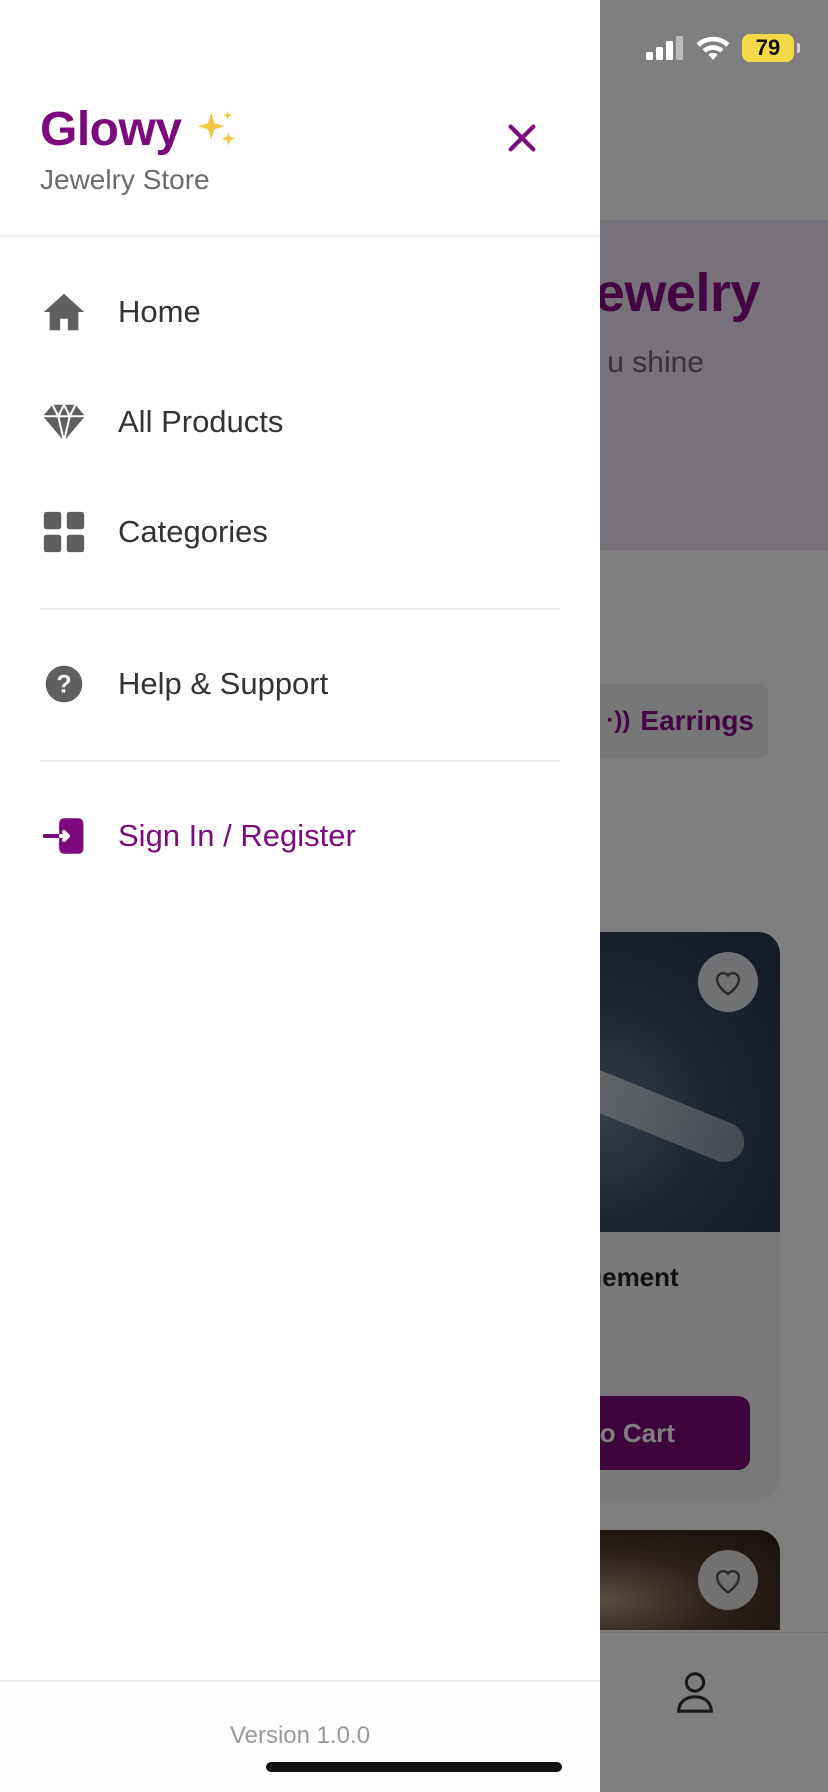 This screenshot has height=1792, width=828. What do you see at coordinates (223, 683) in the screenshot?
I see `menu-item-label: Help & Support` at bounding box center [223, 683].